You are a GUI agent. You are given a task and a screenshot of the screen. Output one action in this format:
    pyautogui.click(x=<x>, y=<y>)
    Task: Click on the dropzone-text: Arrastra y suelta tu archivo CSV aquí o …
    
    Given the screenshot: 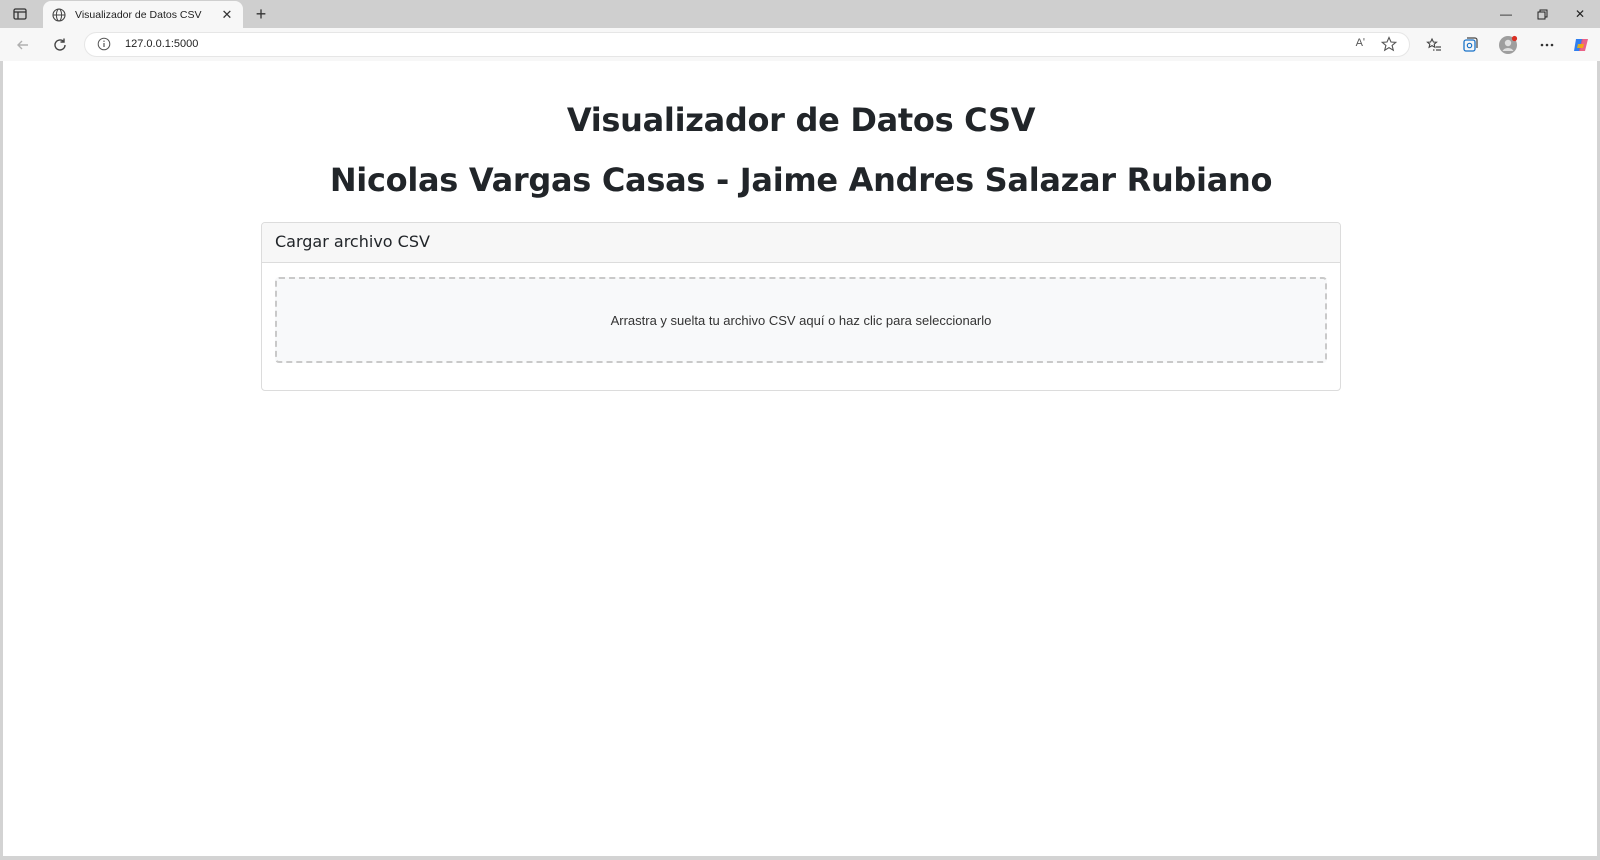 What is the action you would take?
    pyautogui.click(x=801, y=320)
    